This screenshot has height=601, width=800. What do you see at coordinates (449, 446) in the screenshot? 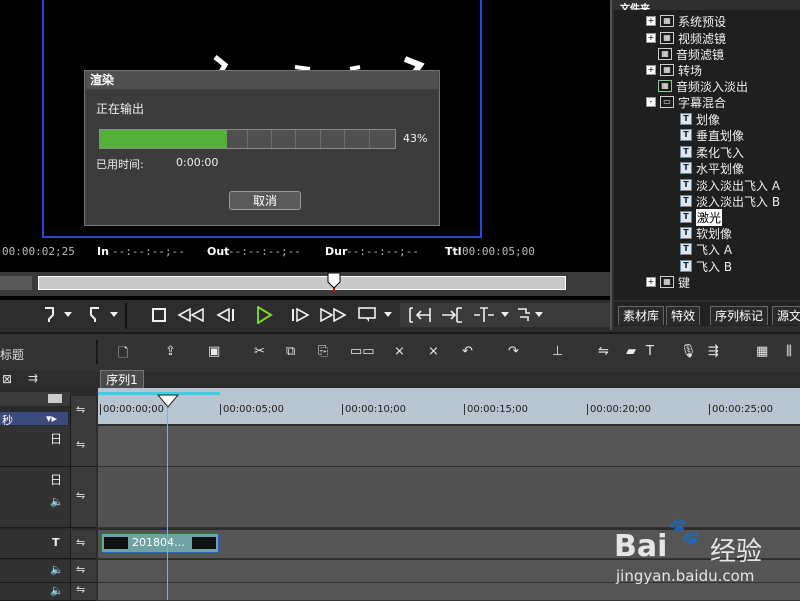
I see `track-v1` at bounding box center [449, 446].